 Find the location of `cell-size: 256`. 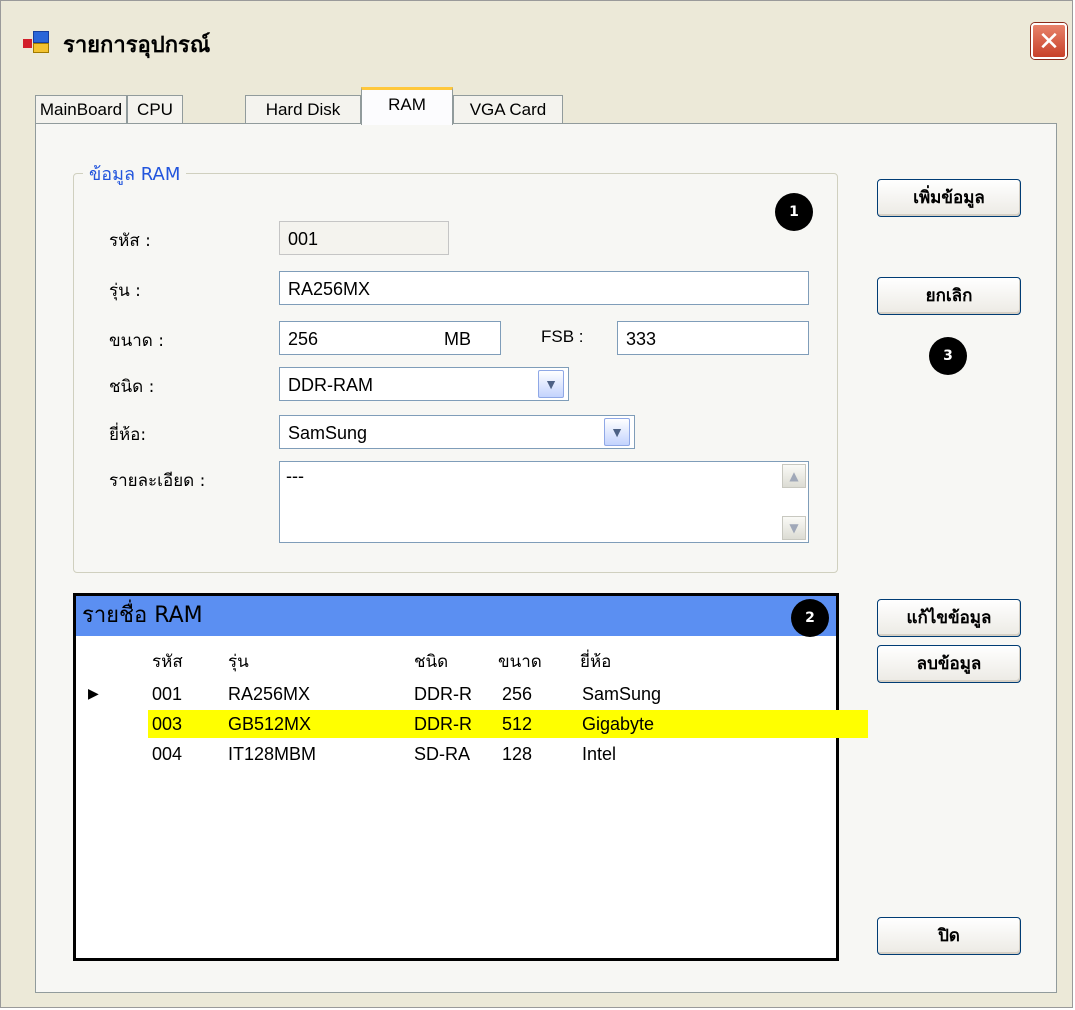

cell-size: 256 is located at coordinates (517, 694).